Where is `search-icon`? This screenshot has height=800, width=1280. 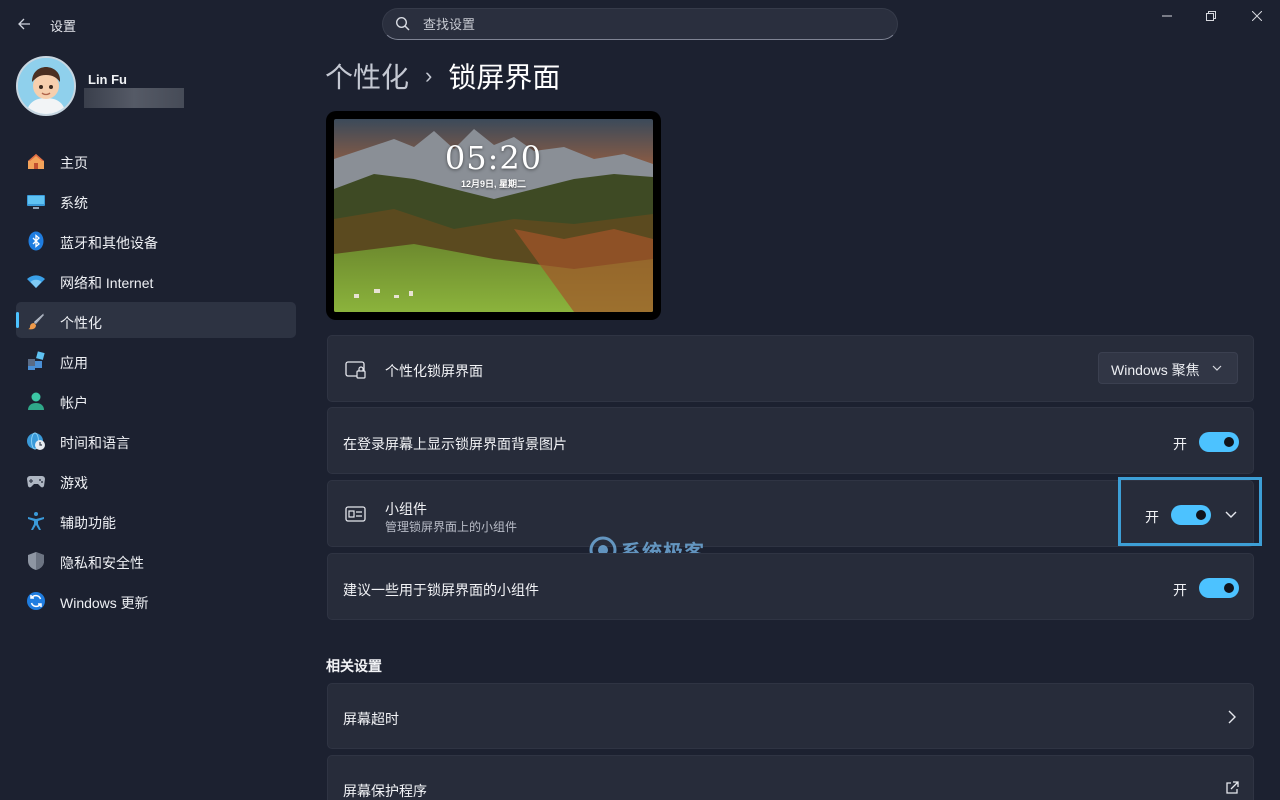
search-icon is located at coordinates (402, 23).